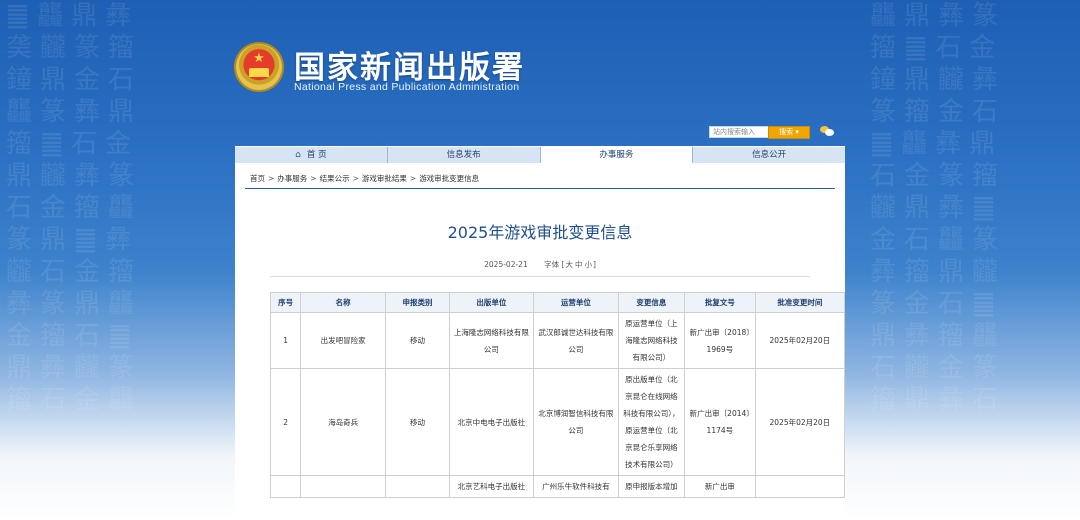 The height and width of the screenshot is (520, 1080). What do you see at coordinates (343, 340) in the screenshot?
I see `cell-name: 出发吧冒险家` at bounding box center [343, 340].